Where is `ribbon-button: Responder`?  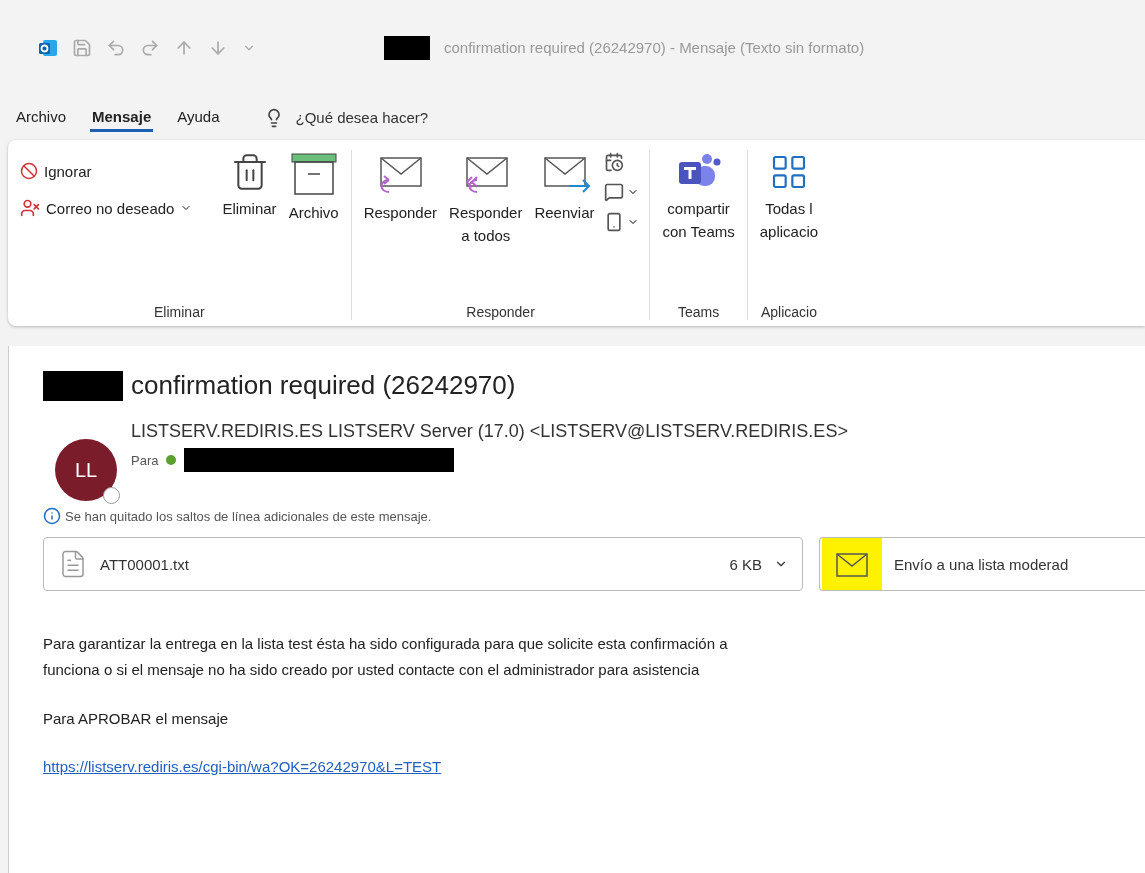 ribbon-button: Responder is located at coordinates (400, 188).